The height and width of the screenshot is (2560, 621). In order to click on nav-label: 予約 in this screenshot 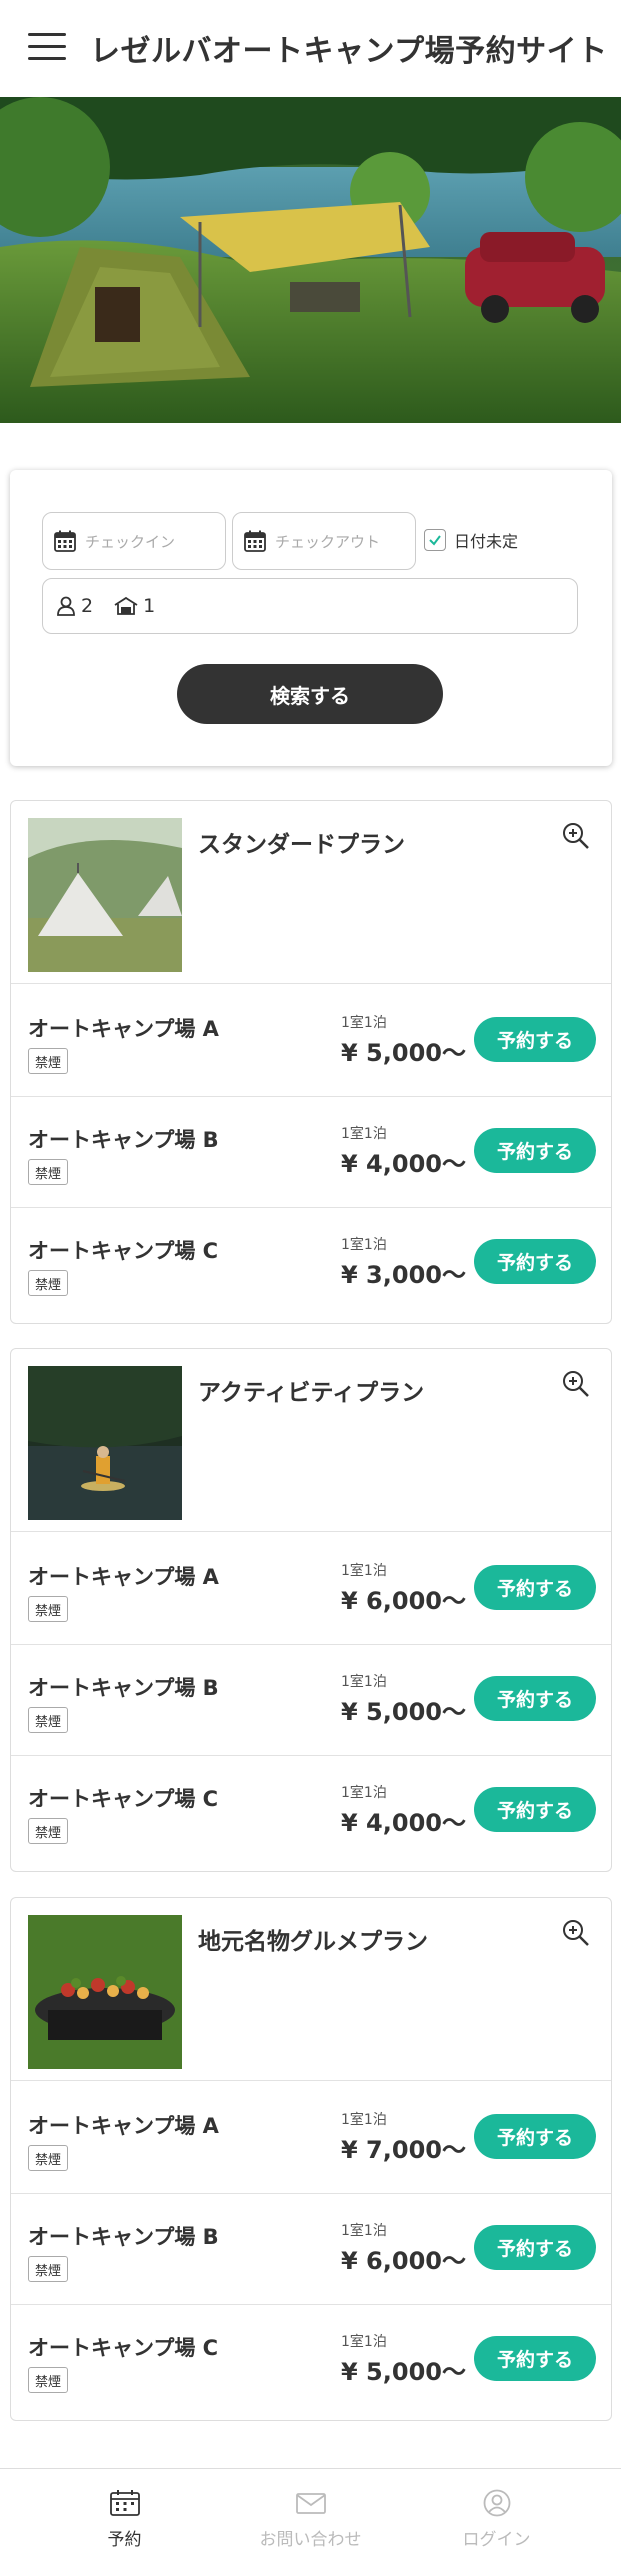, I will do `click(124, 2540)`.